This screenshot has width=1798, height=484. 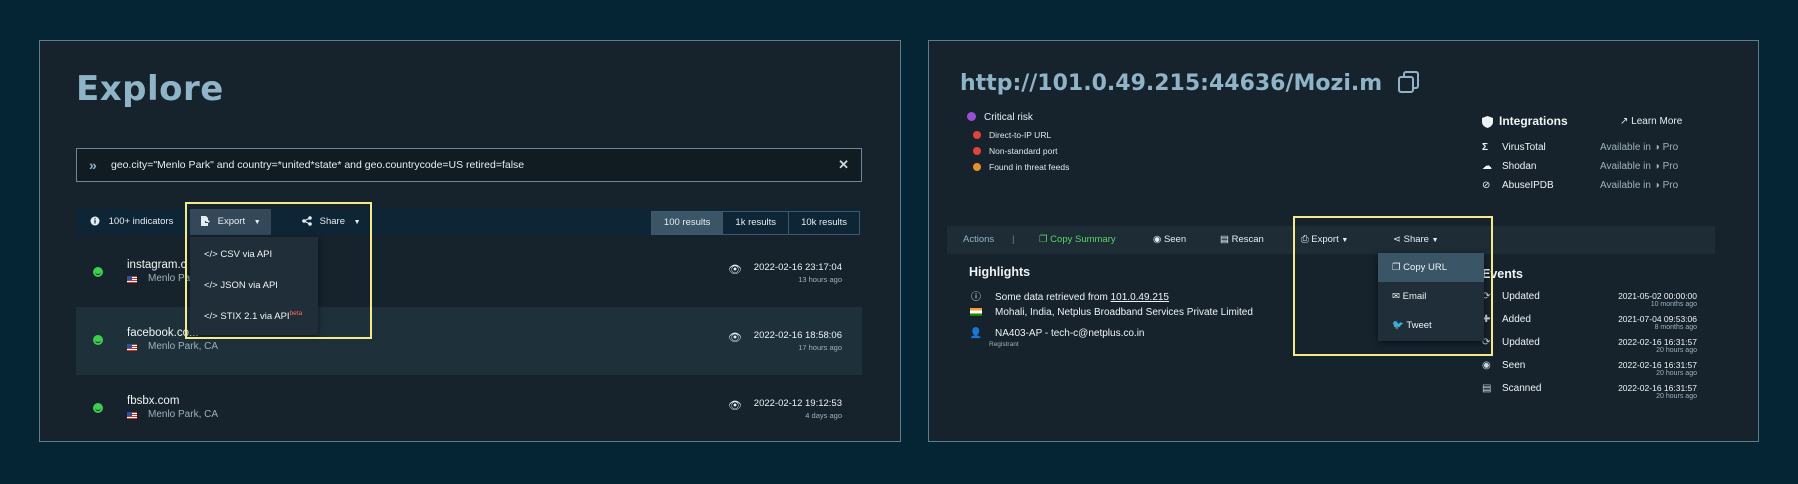 I want to click on copy-summary-button: ❐ Copy Summary, so click(x=1077, y=240).